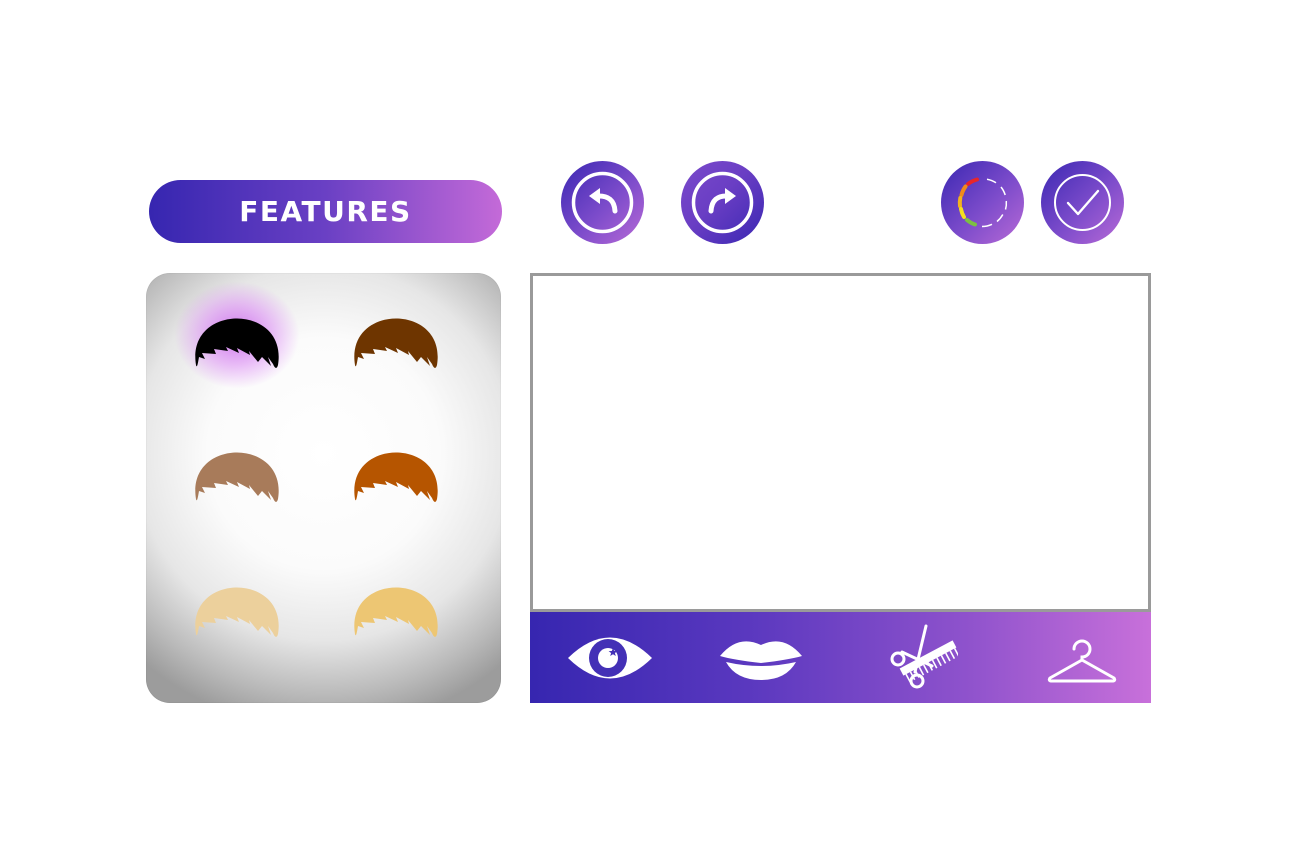 Image resolution: width=1296 pixels, height=864 pixels. I want to click on color-palette-button, so click(982, 202).